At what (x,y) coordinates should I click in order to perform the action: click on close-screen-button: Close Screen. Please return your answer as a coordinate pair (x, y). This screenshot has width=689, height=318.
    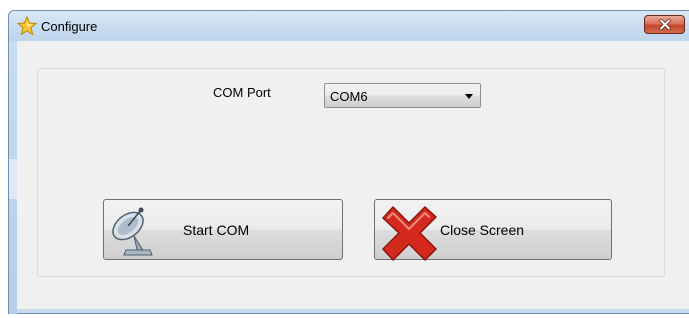
    Looking at the image, I should click on (493, 230).